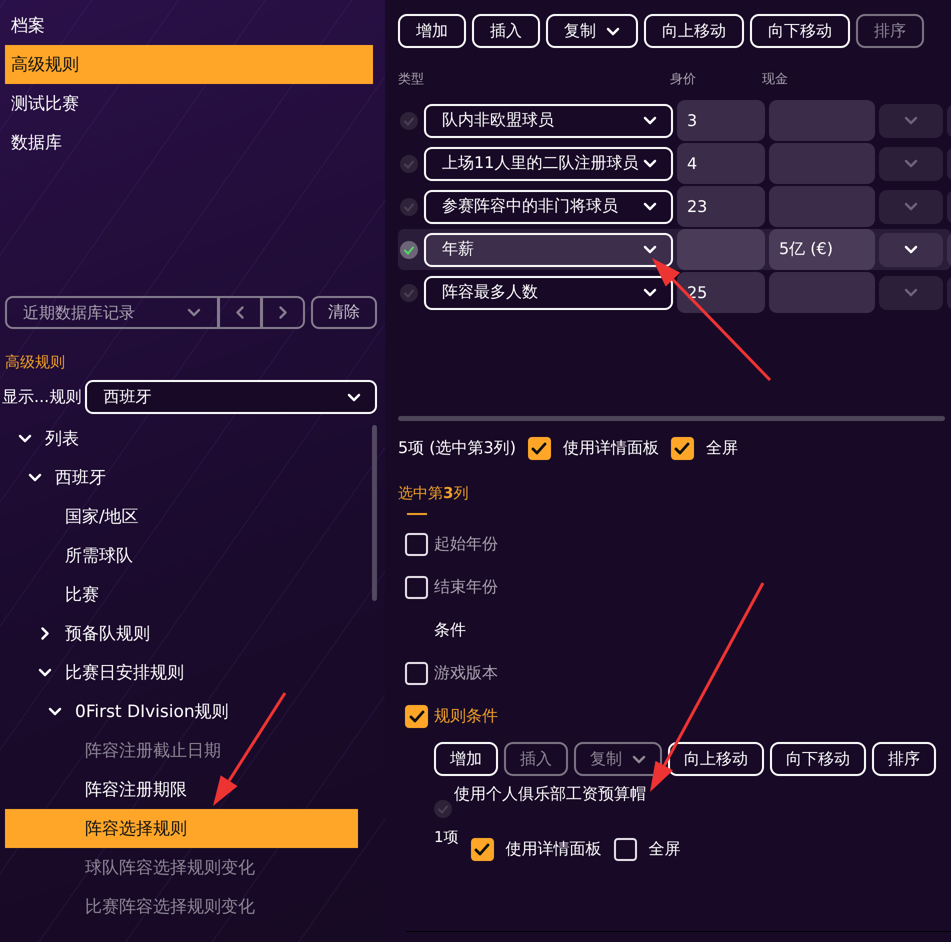 The height and width of the screenshot is (942, 951). I want to click on value-field: 4, so click(721, 163).